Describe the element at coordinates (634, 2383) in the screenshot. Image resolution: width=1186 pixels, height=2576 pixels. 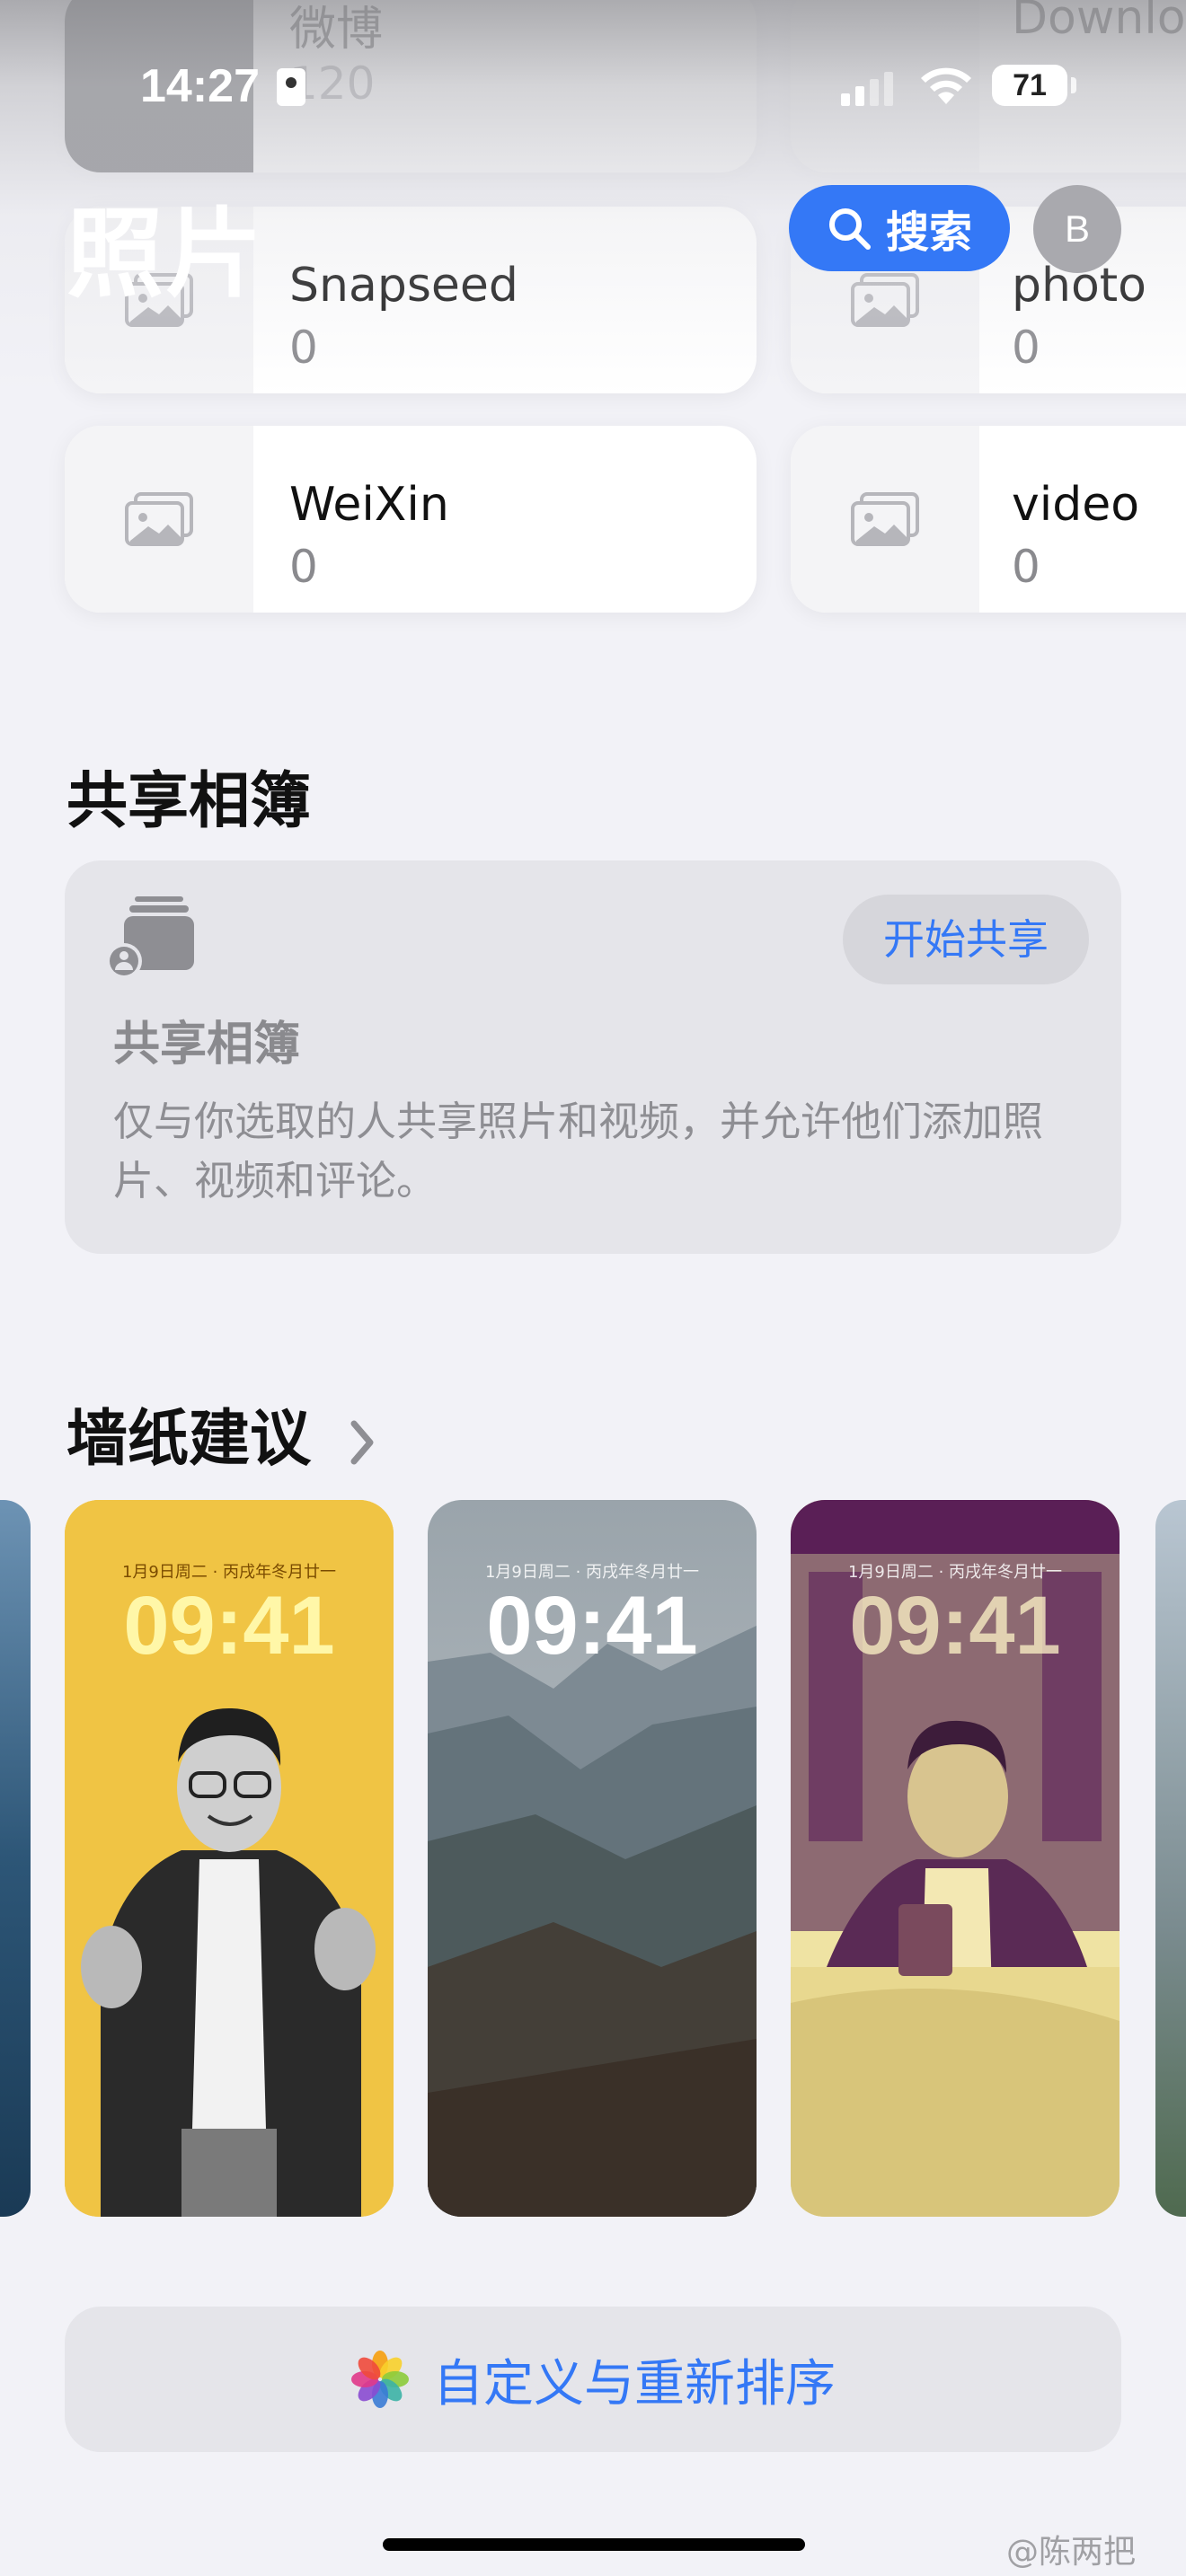
I see `customize-label: 自定义与重新排序` at that location.